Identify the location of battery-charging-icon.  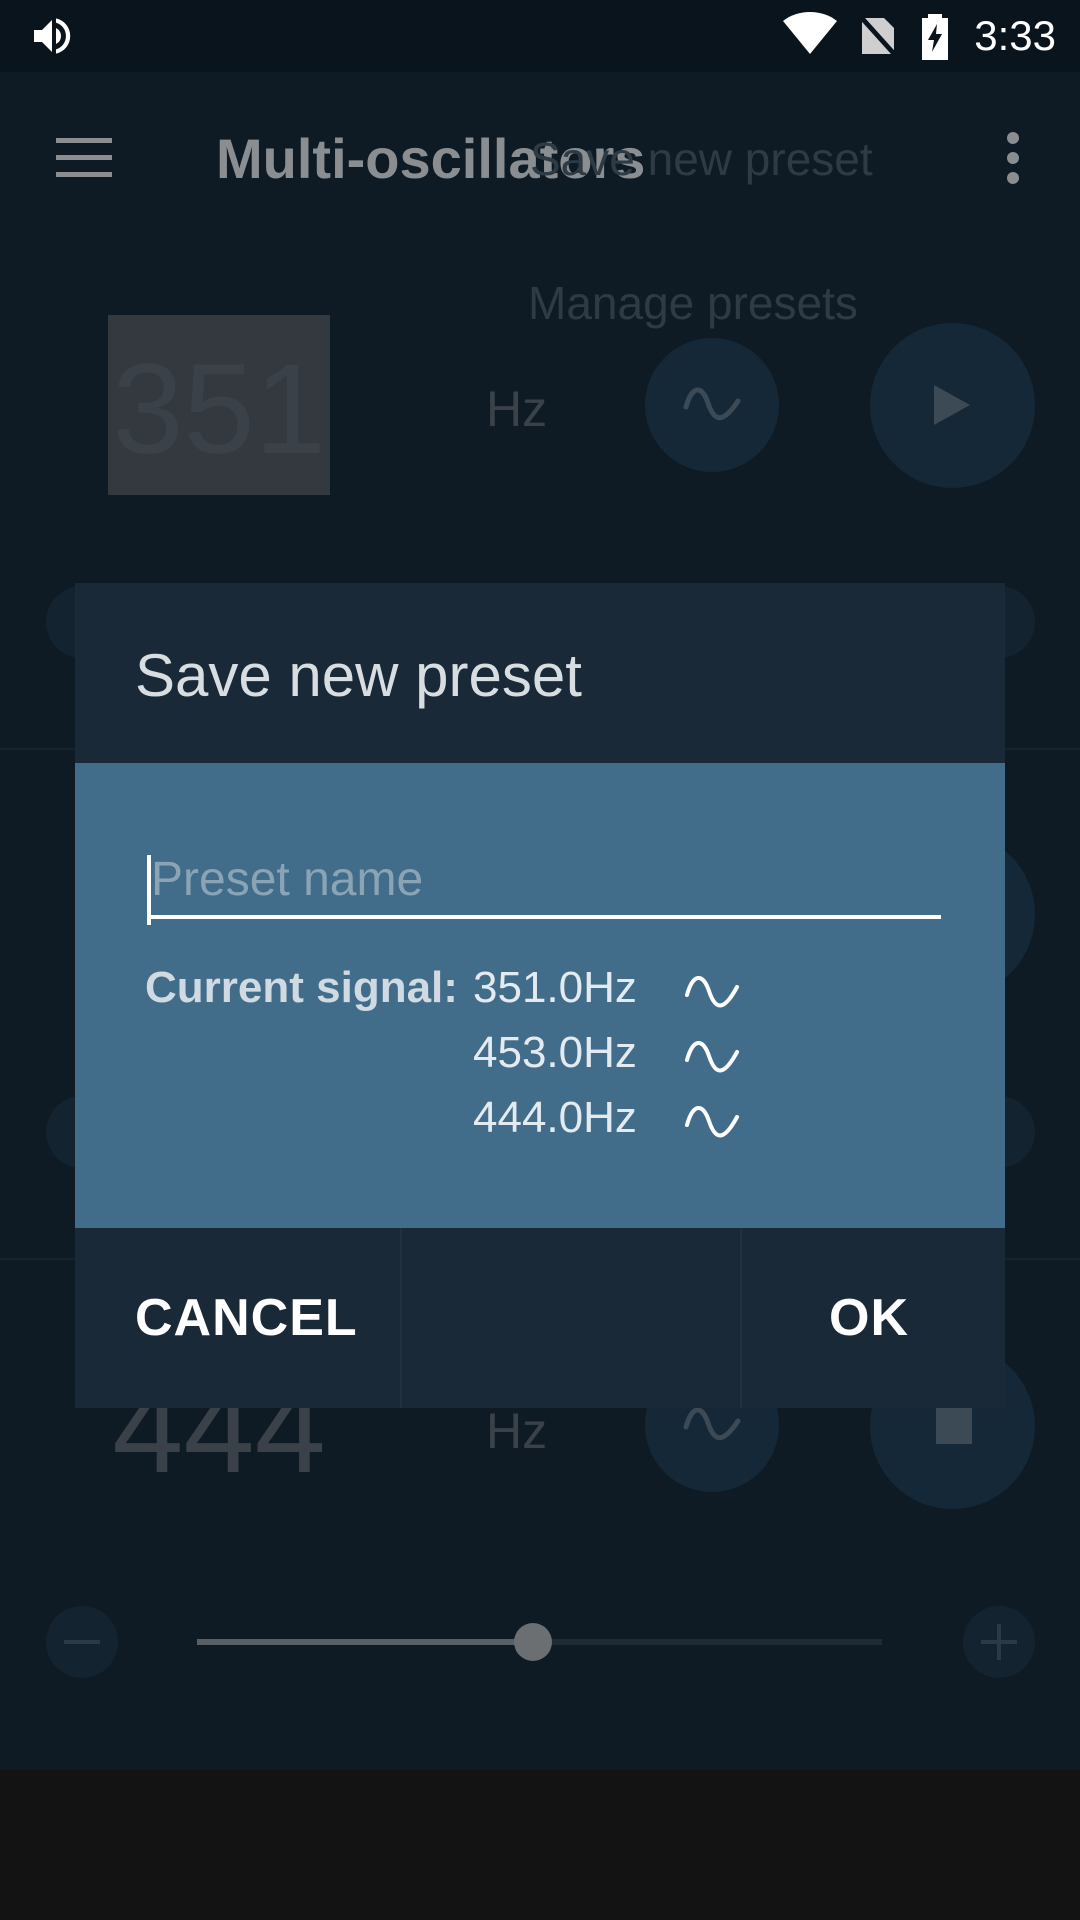
(935, 36).